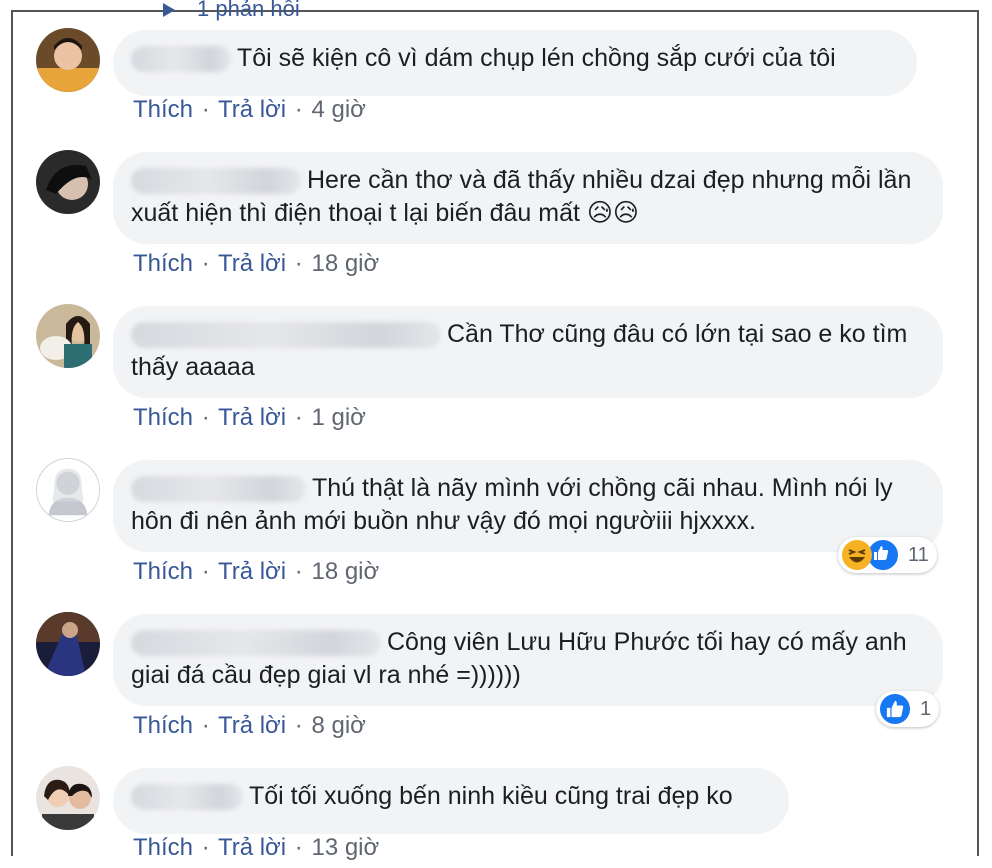 Image resolution: width=992 pixels, height=868 pixels. I want to click on comment-time: 13 giờ, so click(345, 847).